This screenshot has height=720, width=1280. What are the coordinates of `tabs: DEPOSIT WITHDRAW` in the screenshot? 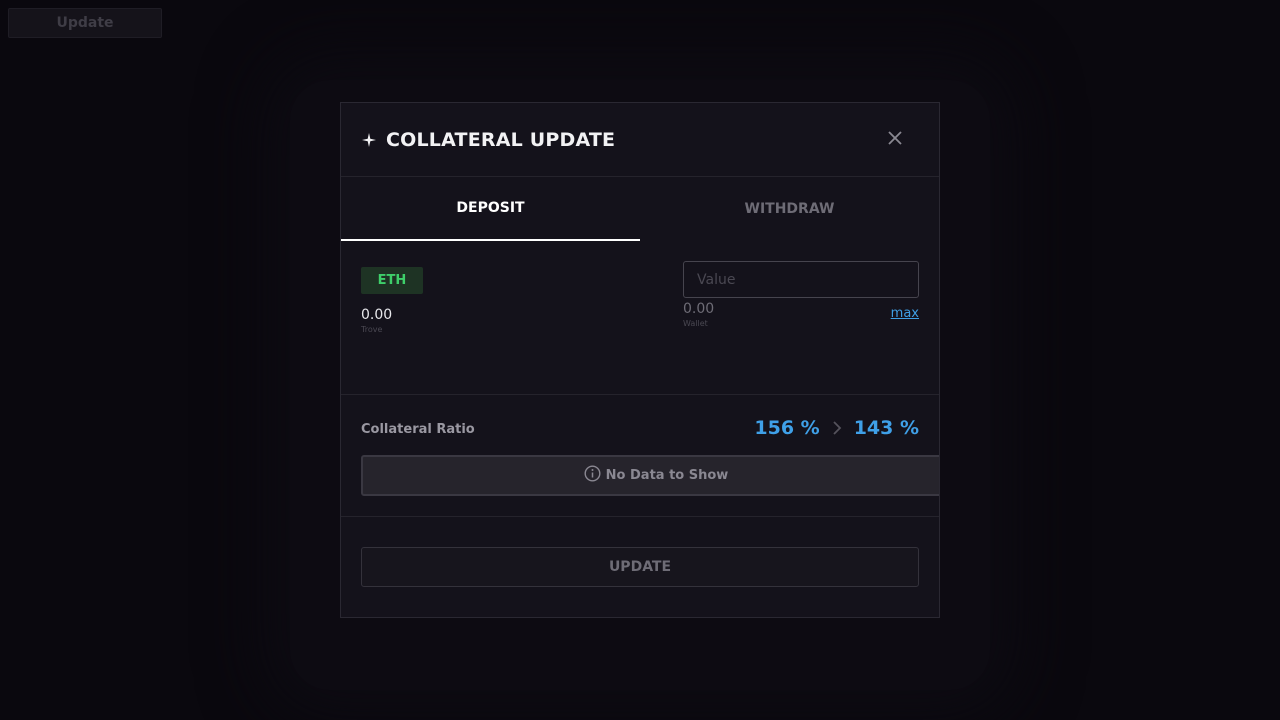 It's located at (640, 209).